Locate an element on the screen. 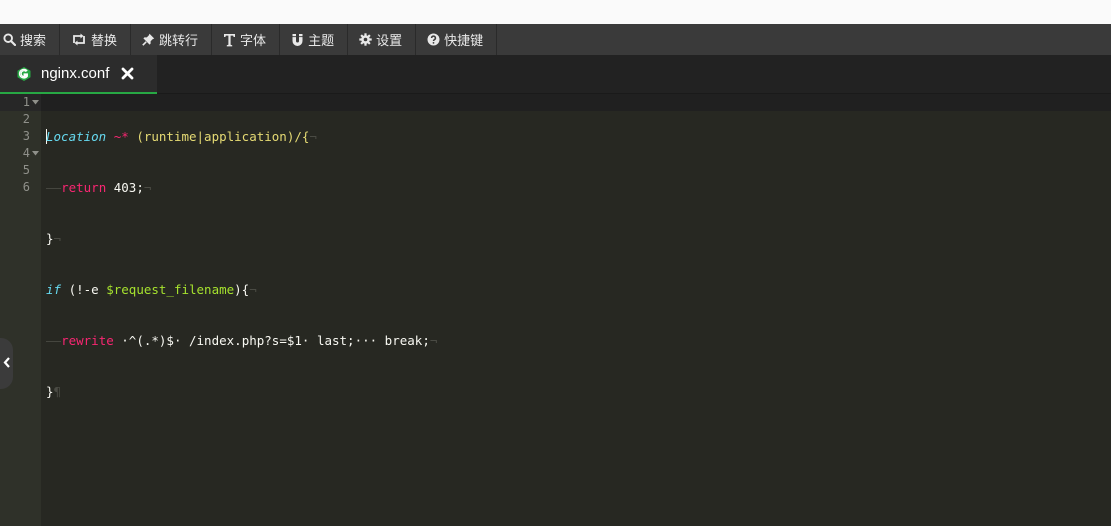 This screenshot has height=526, width=1111. file-tab: nginx.conf is located at coordinates (78, 74).